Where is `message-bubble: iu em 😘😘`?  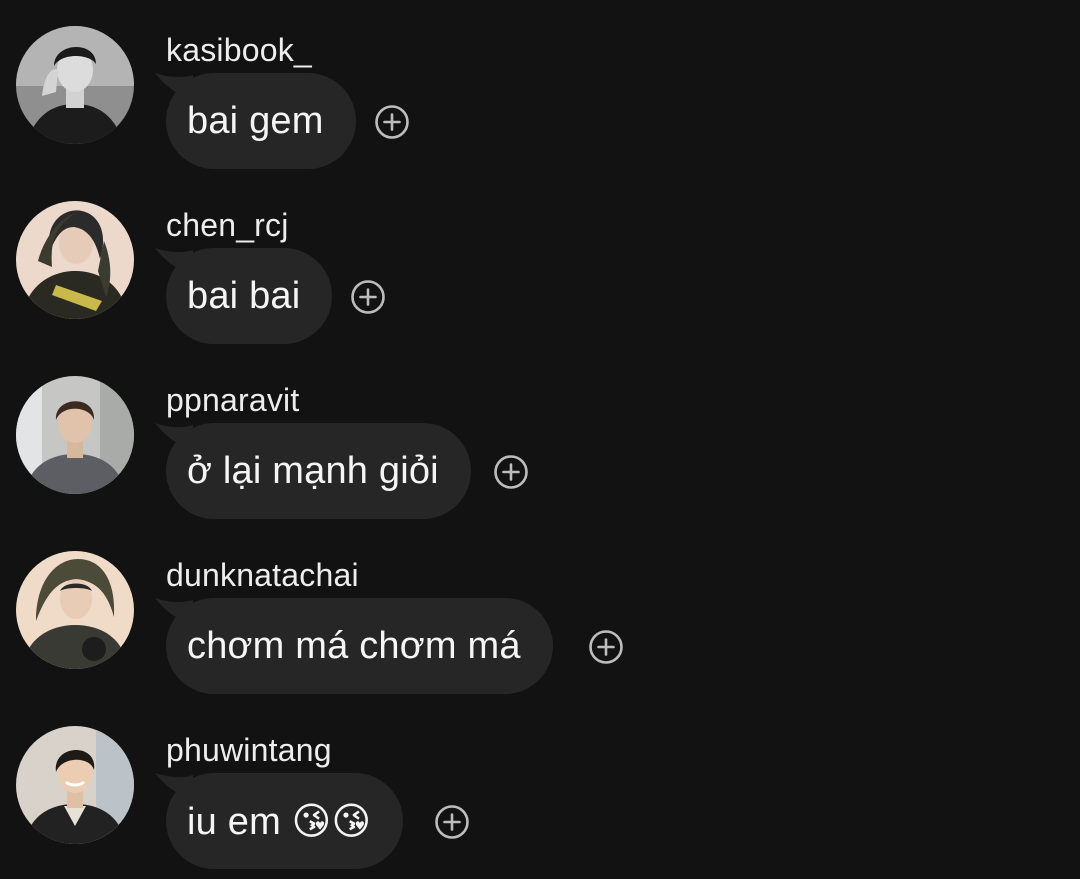
message-bubble: iu em 😘😘 is located at coordinates (279, 821).